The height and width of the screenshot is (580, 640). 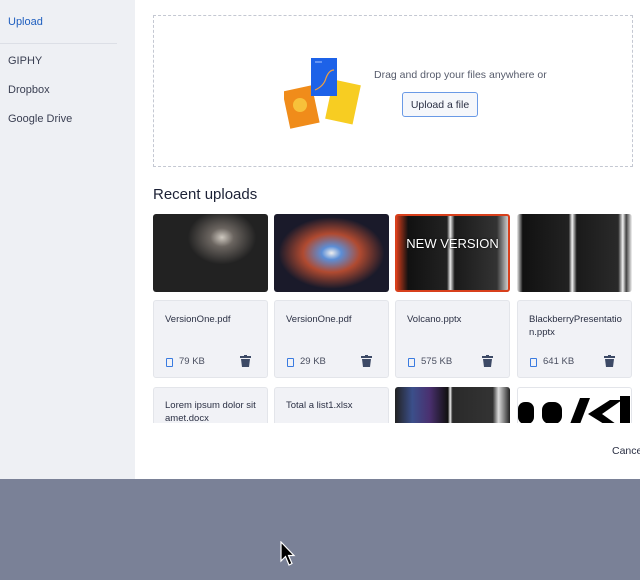 I want to click on file-name: BlackberryPresentation.pptx, so click(x=575, y=326).